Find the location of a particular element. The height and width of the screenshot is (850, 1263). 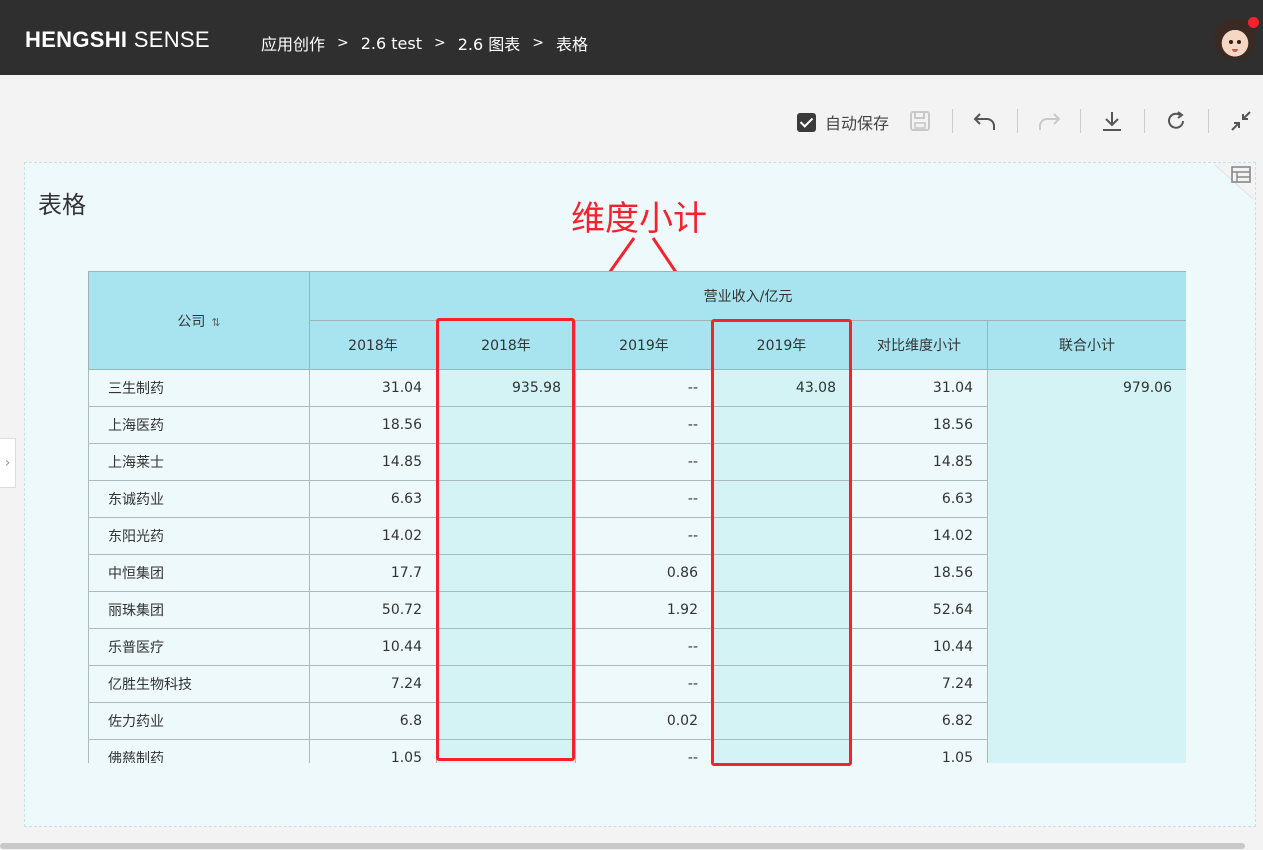

company-cell: 东阳光药 is located at coordinates (199, 536).